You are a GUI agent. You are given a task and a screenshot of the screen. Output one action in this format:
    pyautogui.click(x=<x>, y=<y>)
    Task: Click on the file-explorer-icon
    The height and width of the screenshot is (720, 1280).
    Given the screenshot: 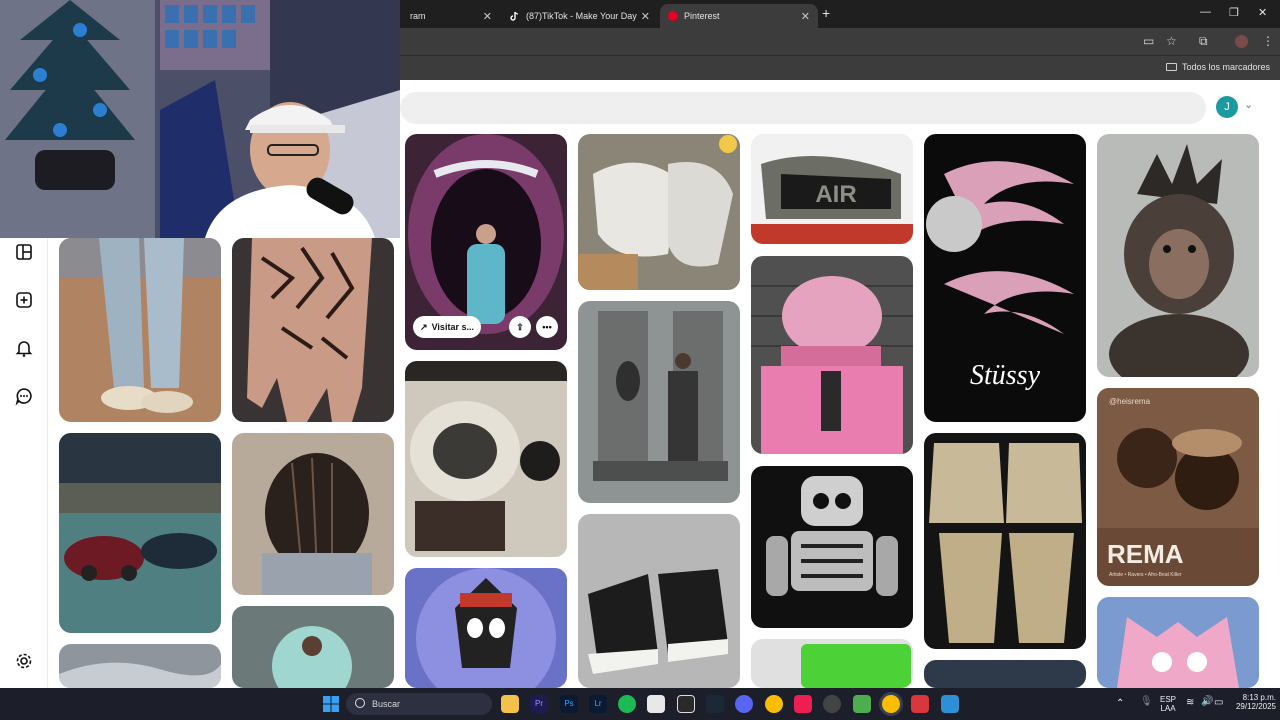 What is the action you would take?
    pyautogui.click(x=510, y=704)
    